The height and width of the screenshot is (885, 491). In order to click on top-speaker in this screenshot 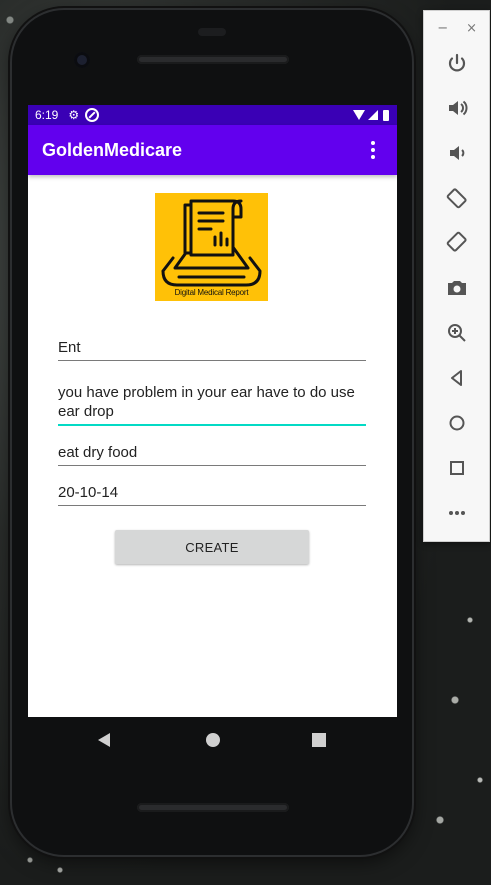, I will do `click(213, 59)`.